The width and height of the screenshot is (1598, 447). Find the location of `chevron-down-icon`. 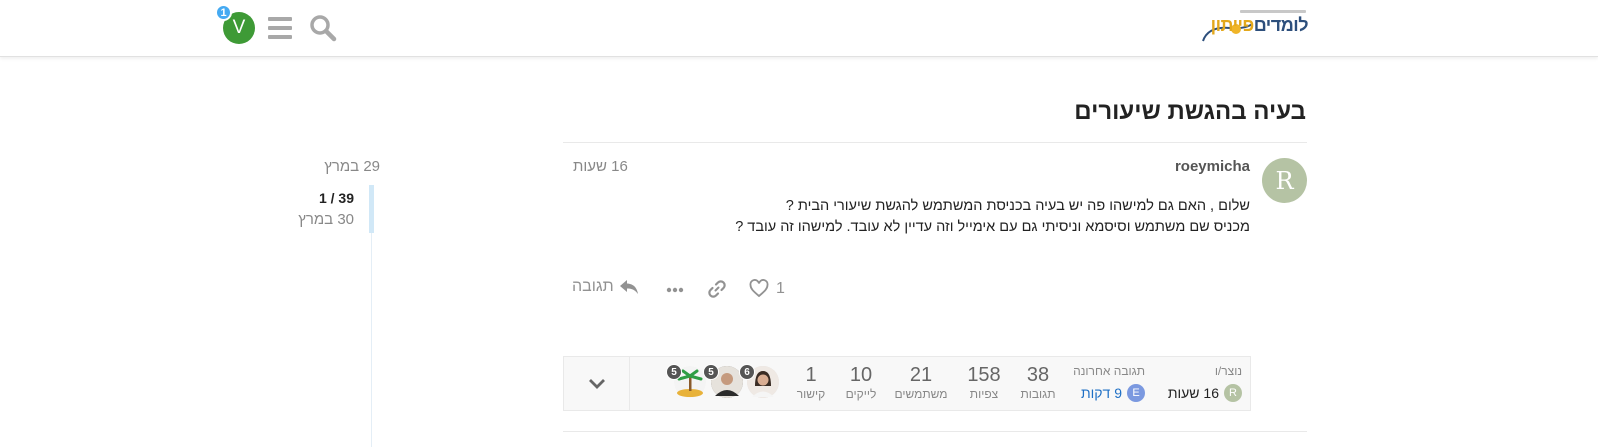

chevron-down-icon is located at coordinates (596, 383).